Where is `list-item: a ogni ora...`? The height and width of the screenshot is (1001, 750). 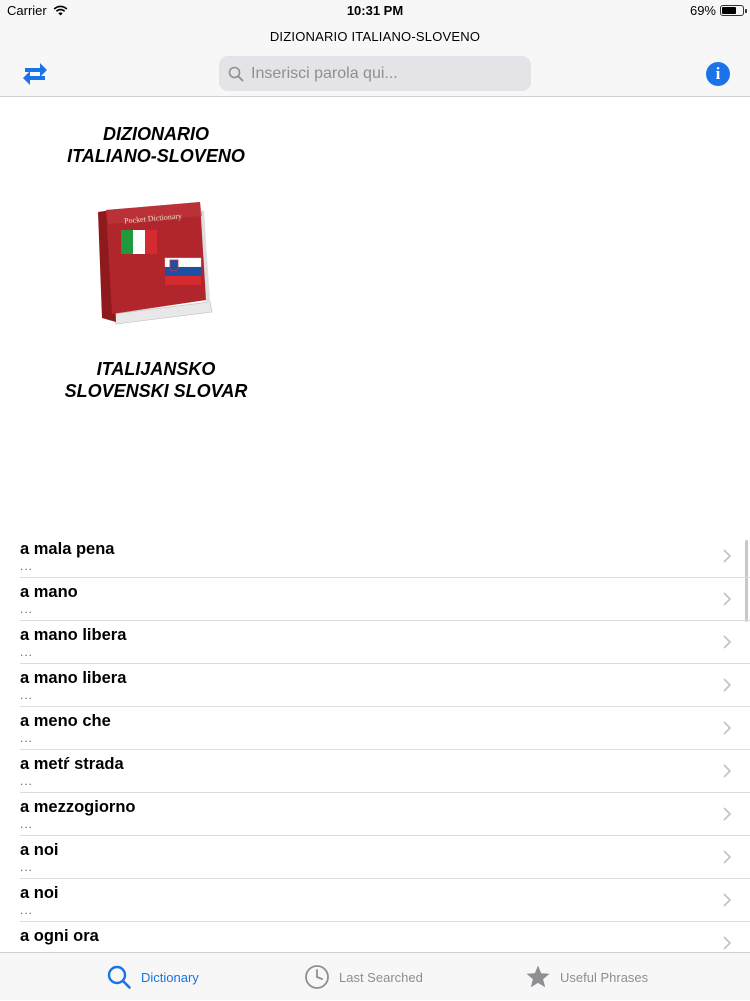
list-item: a ogni ora... is located at coordinates (375, 937).